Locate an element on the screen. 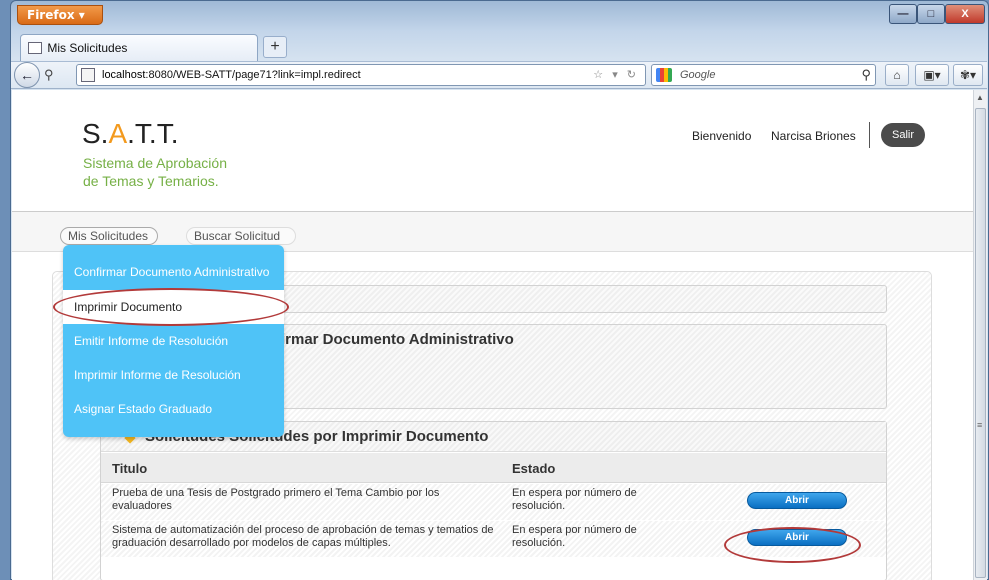 This screenshot has height=580, width=989. menu-item-emitir-informe: Emitir Informe de Resolución is located at coordinates (173, 341).